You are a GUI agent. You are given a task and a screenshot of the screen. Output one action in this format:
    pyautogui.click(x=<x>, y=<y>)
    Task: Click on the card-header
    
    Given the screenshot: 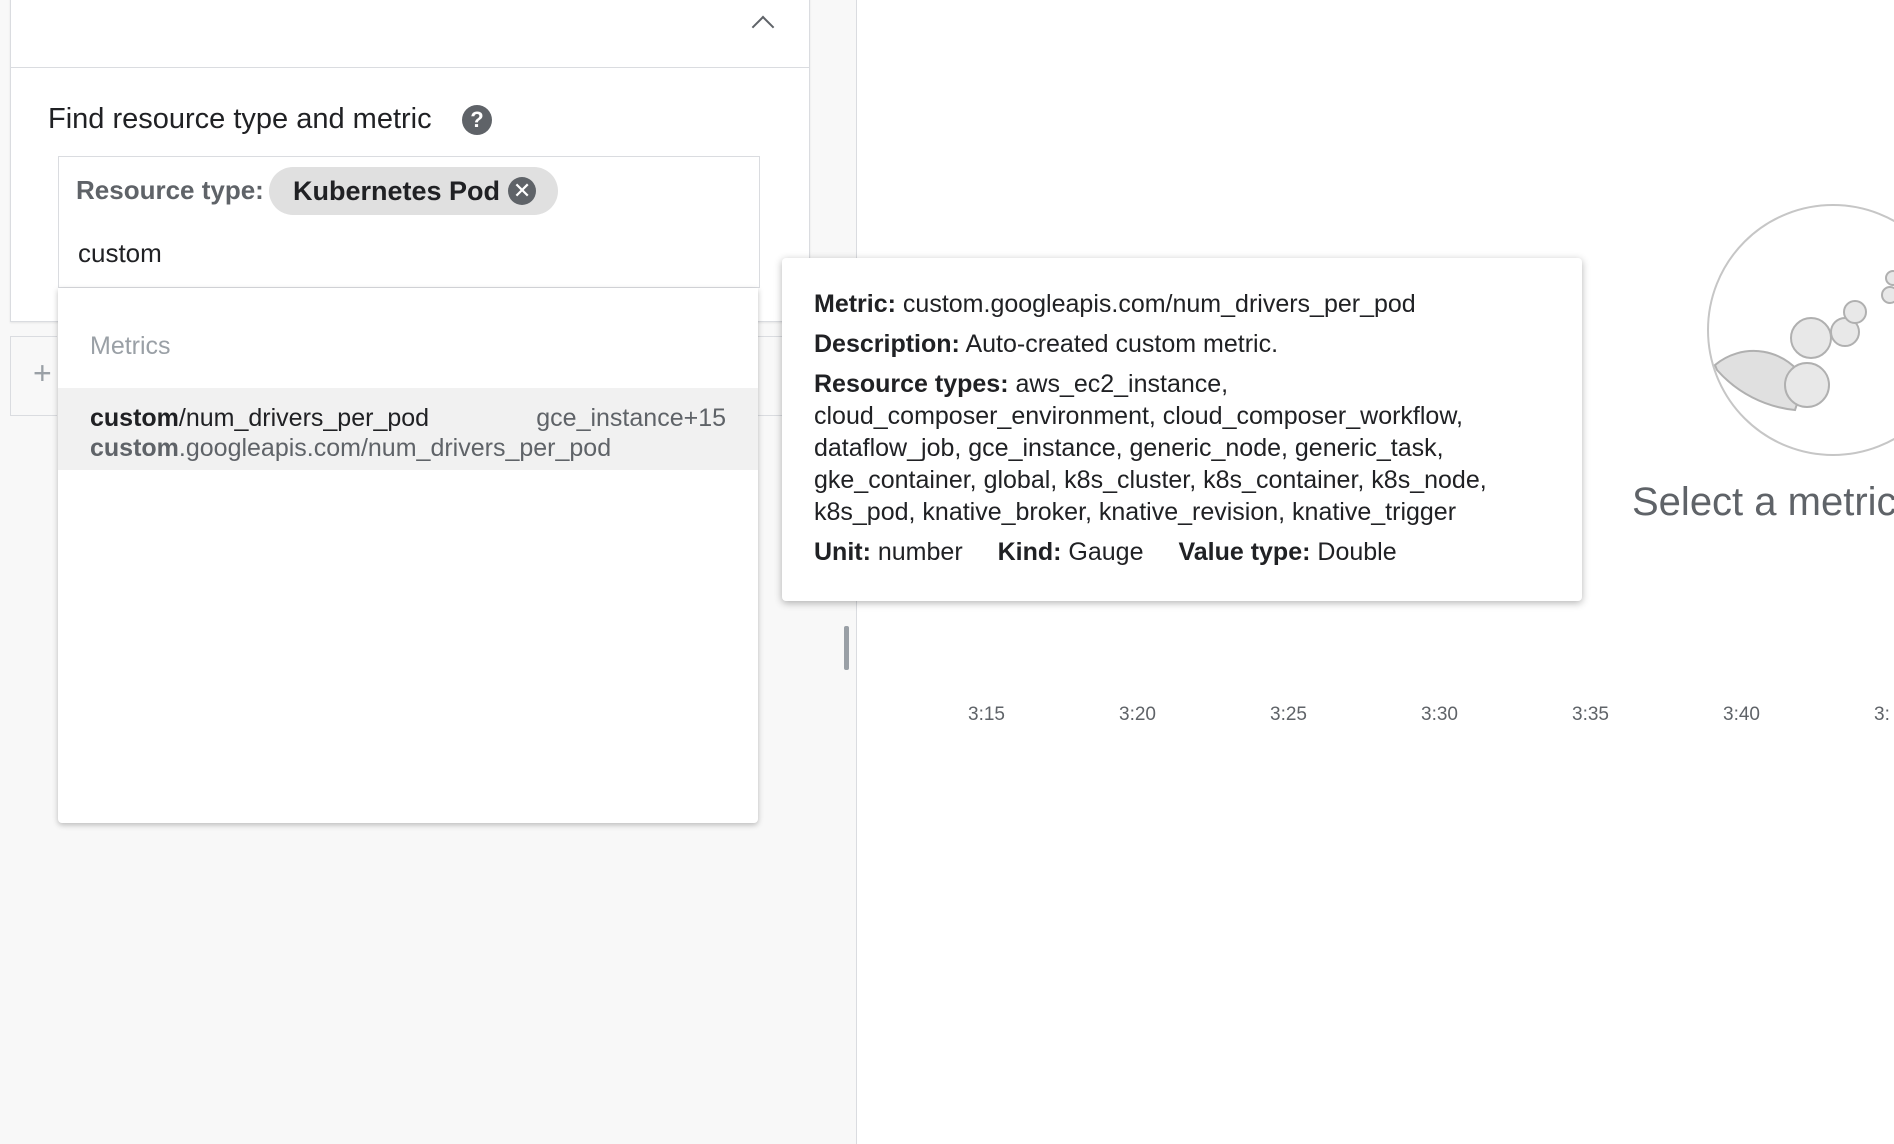 What is the action you would take?
    pyautogui.click(x=410, y=34)
    